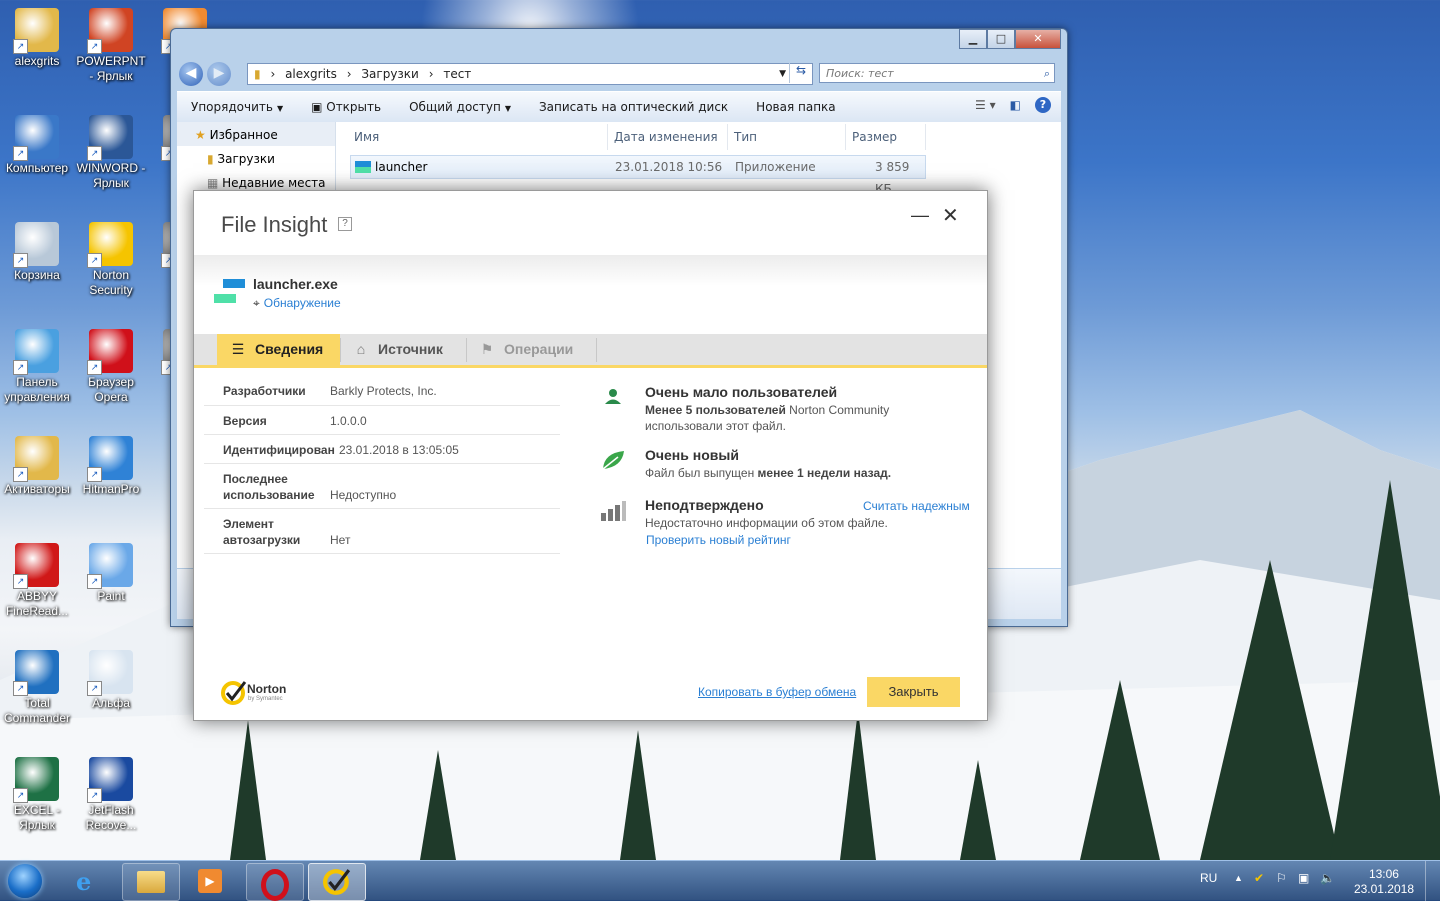  What do you see at coordinates (1001, 39) in the screenshot?
I see `maximize-button: □` at bounding box center [1001, 39].